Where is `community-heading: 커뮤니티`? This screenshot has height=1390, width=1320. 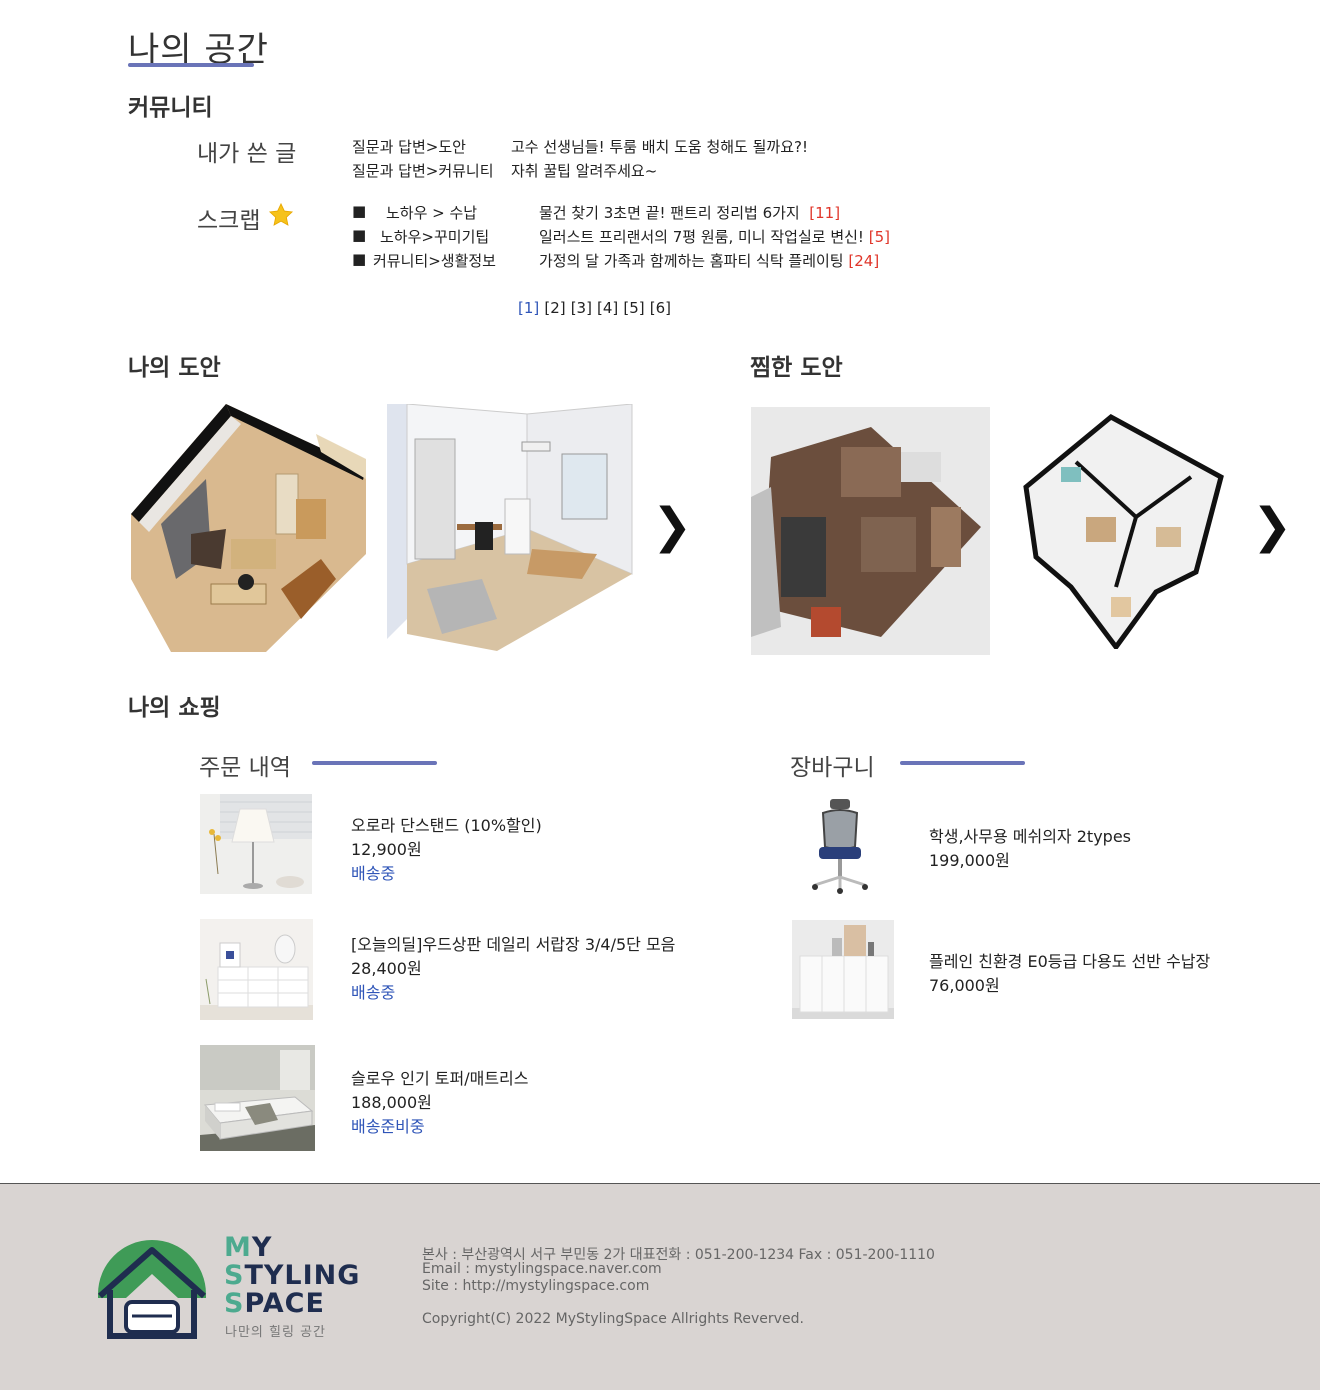
community-heading: 커뮤니티 is located at coordinates (170, 108).